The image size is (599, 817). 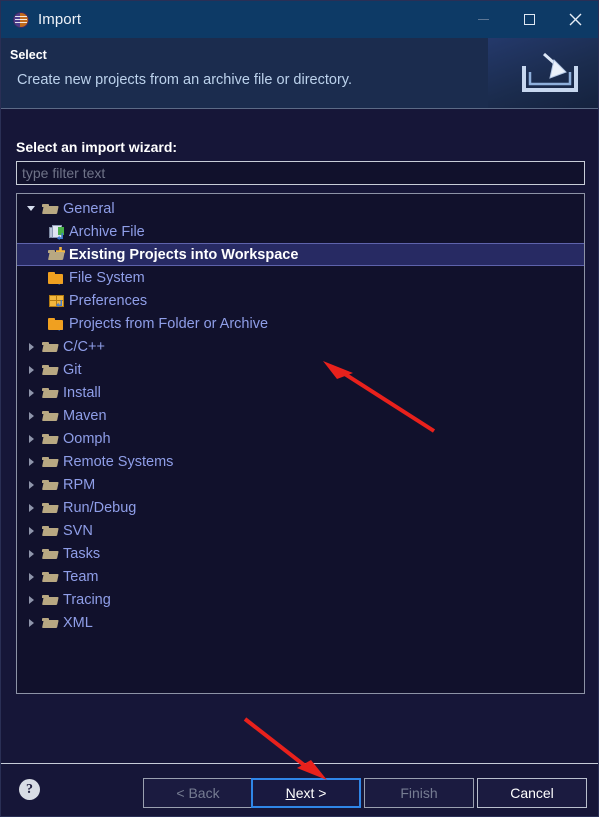 I want to click on tree-row-label: C/C++, so click(x=84, y=346).